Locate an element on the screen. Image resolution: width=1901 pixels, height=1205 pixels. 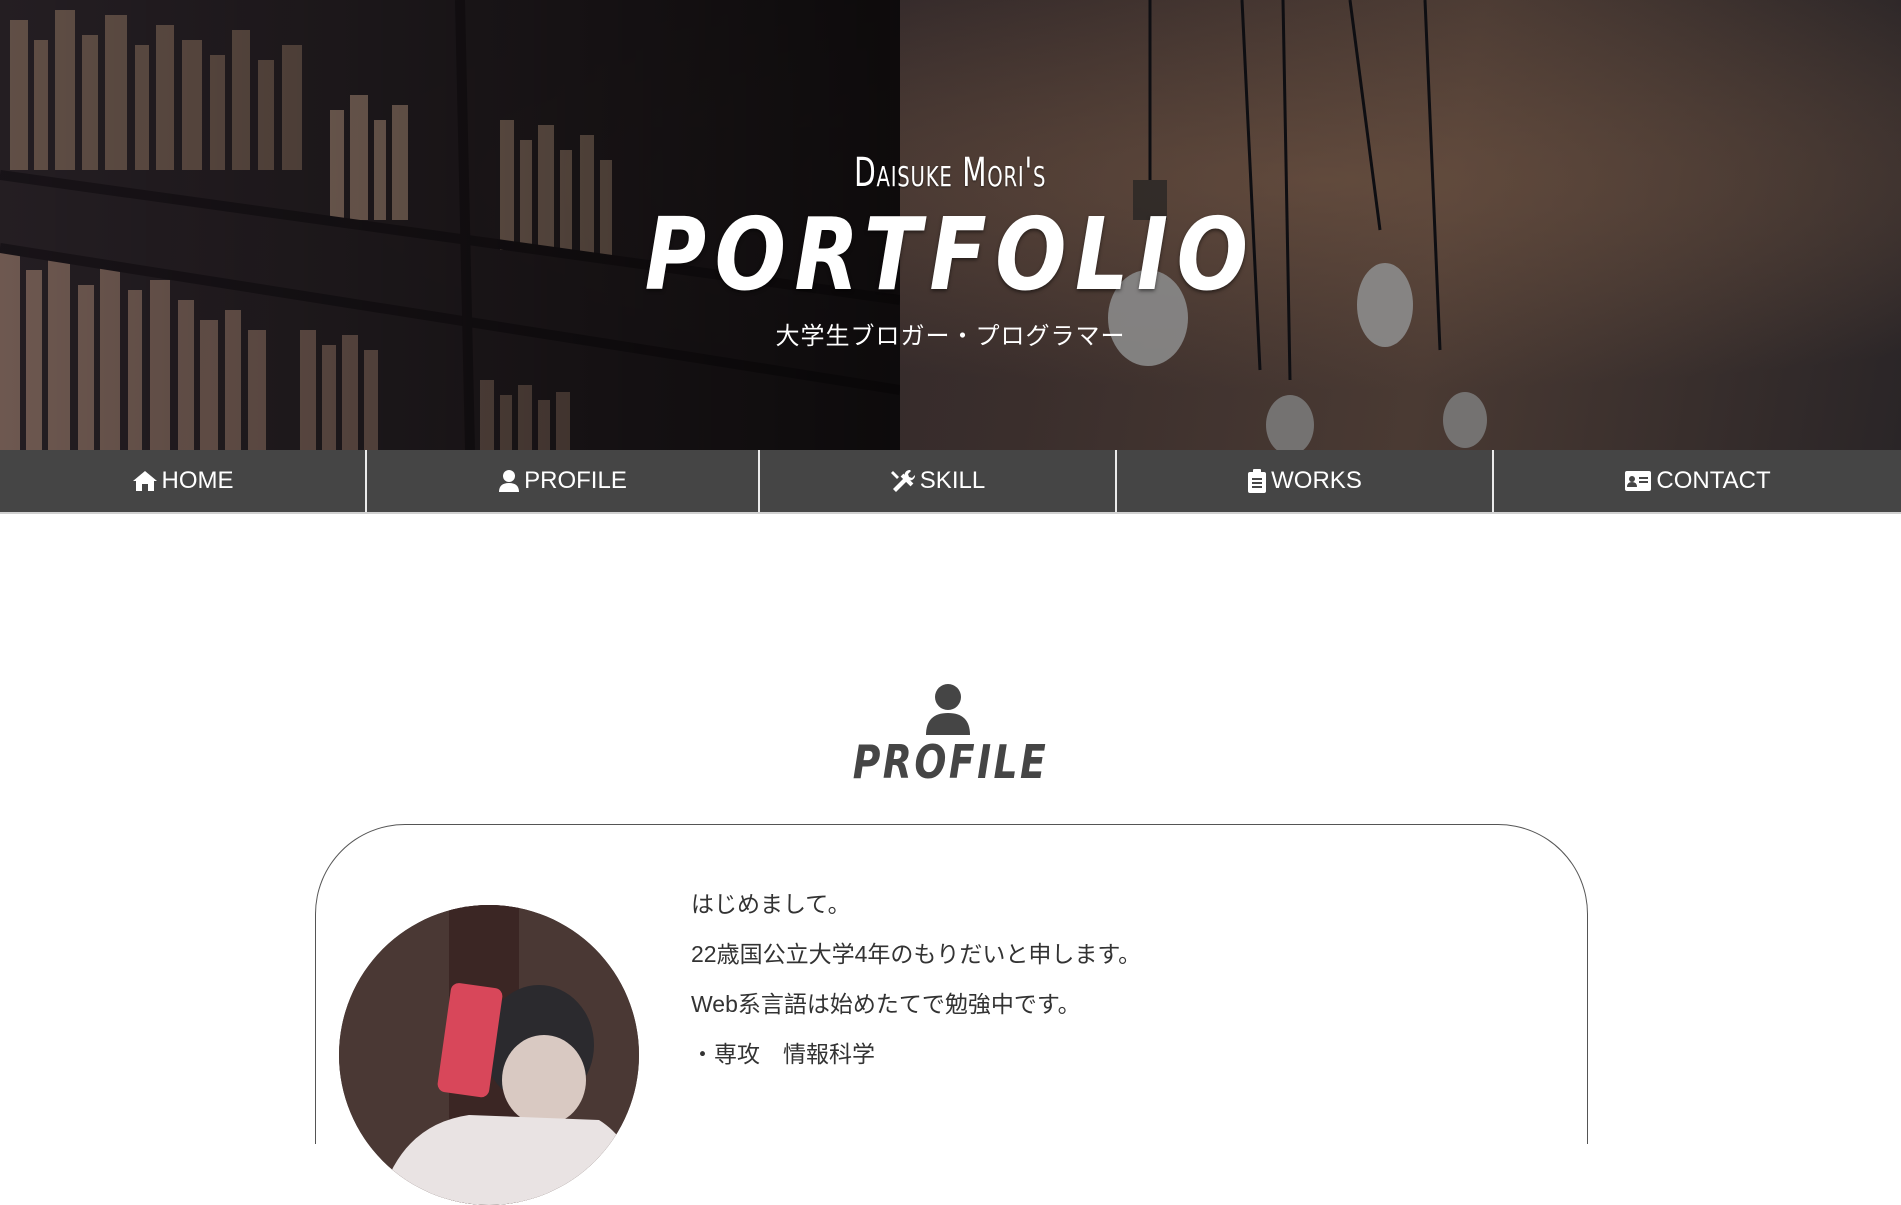
nav-item-skill: SKILL is located at coordinates (938, 481).